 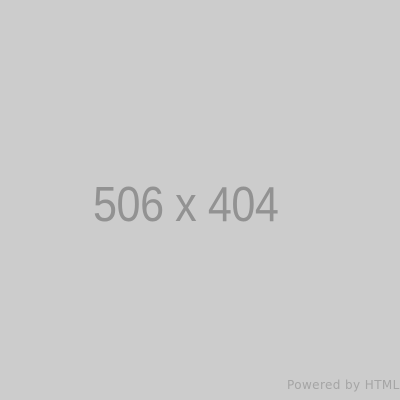 What do you see at coordinates (186, 205) in the screenshot?
I see `image-dimensions-label: 506 x 404` at bounding box center [186, 205].